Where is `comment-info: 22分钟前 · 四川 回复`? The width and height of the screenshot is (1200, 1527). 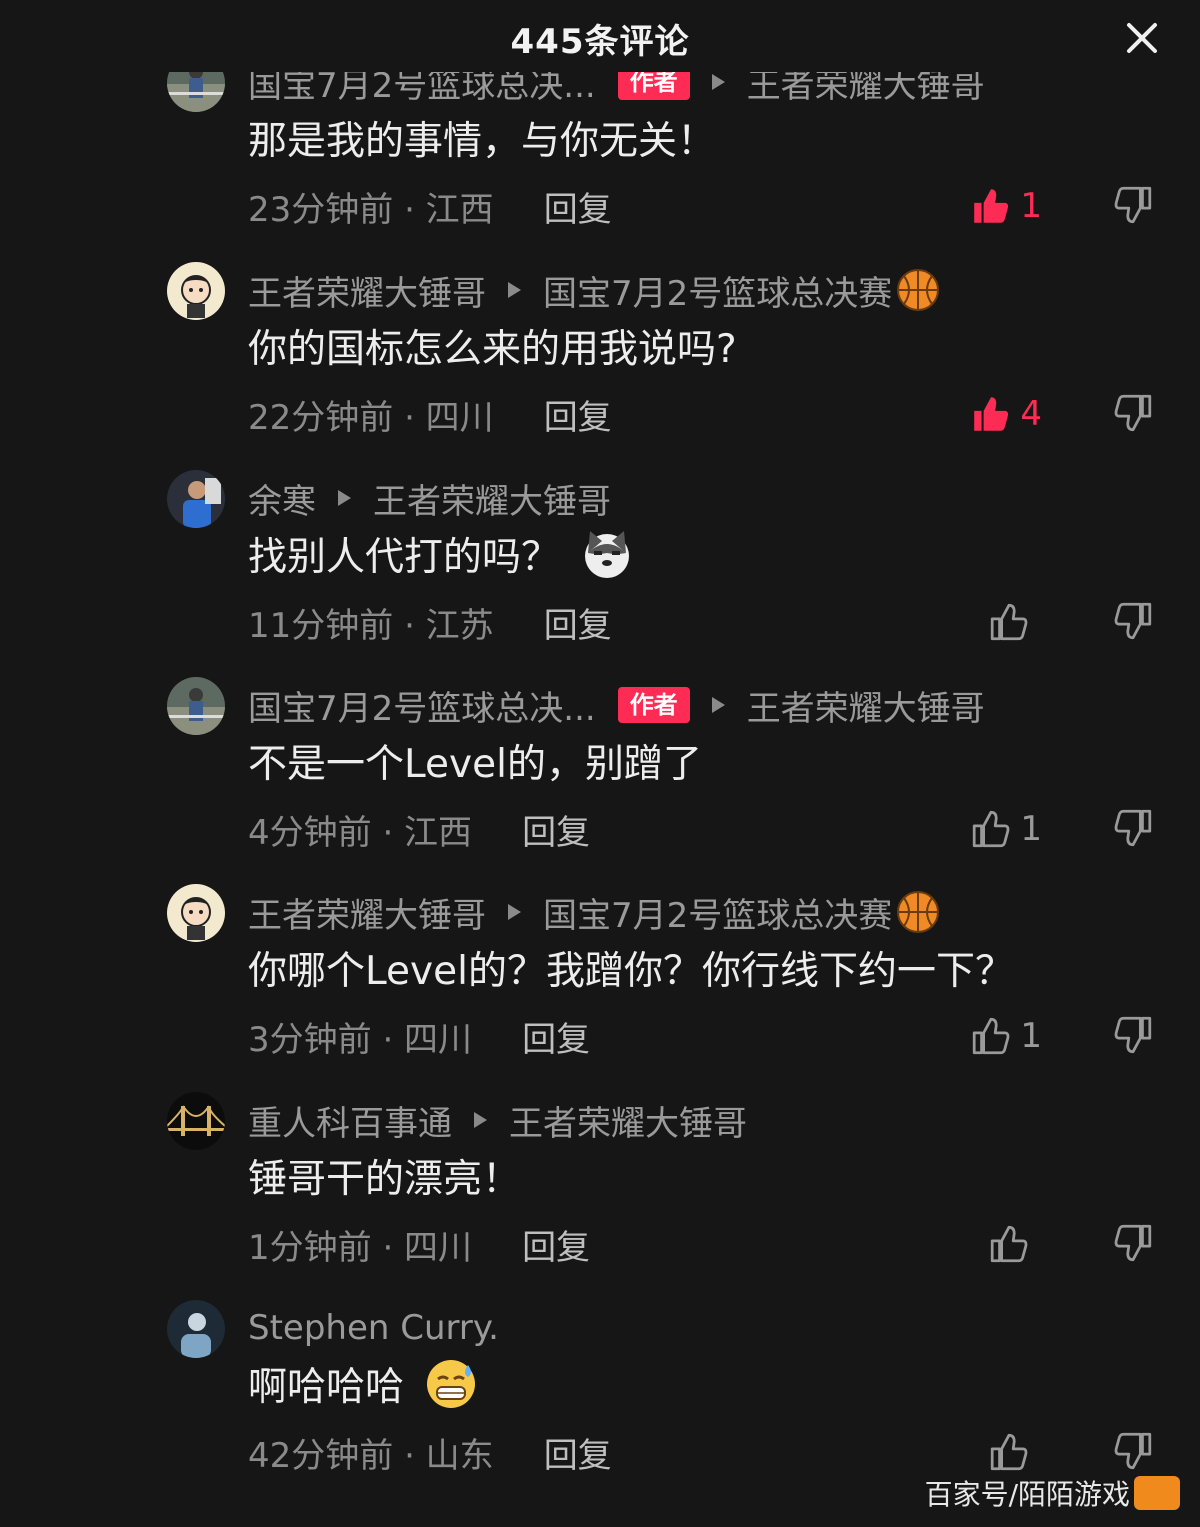
comment-info: 22分钟前 · 四川 回复 is located at coordinates (430, 414).